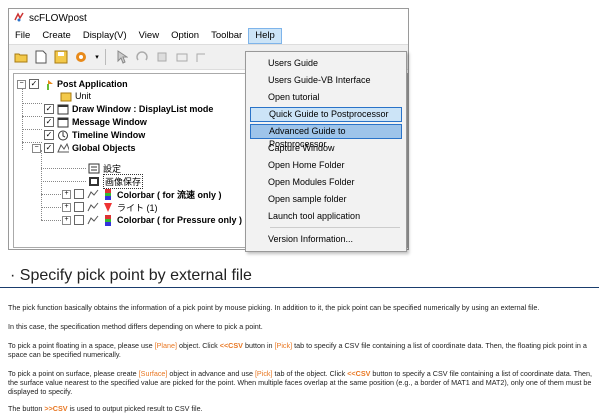  I want to click on menu-option: Option, so click(185, 36).